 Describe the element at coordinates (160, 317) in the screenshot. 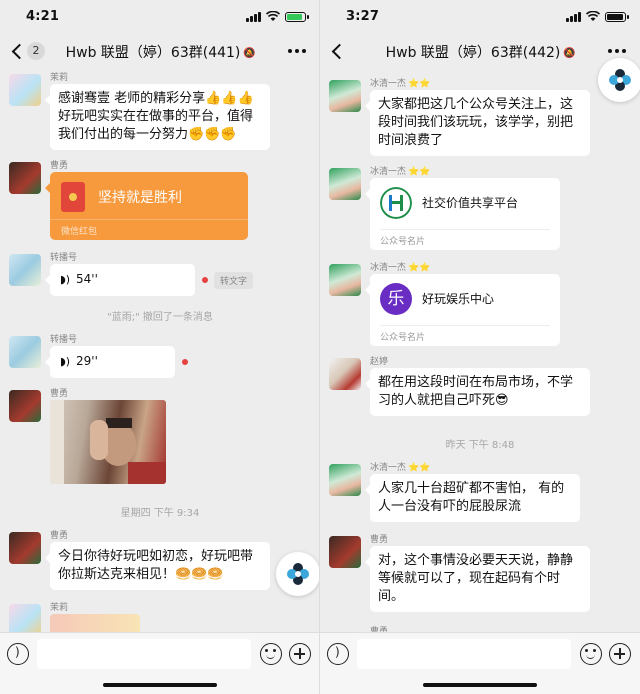

I see `recall-notice: "蓝雨;" 撤回了一条消息` at that location.